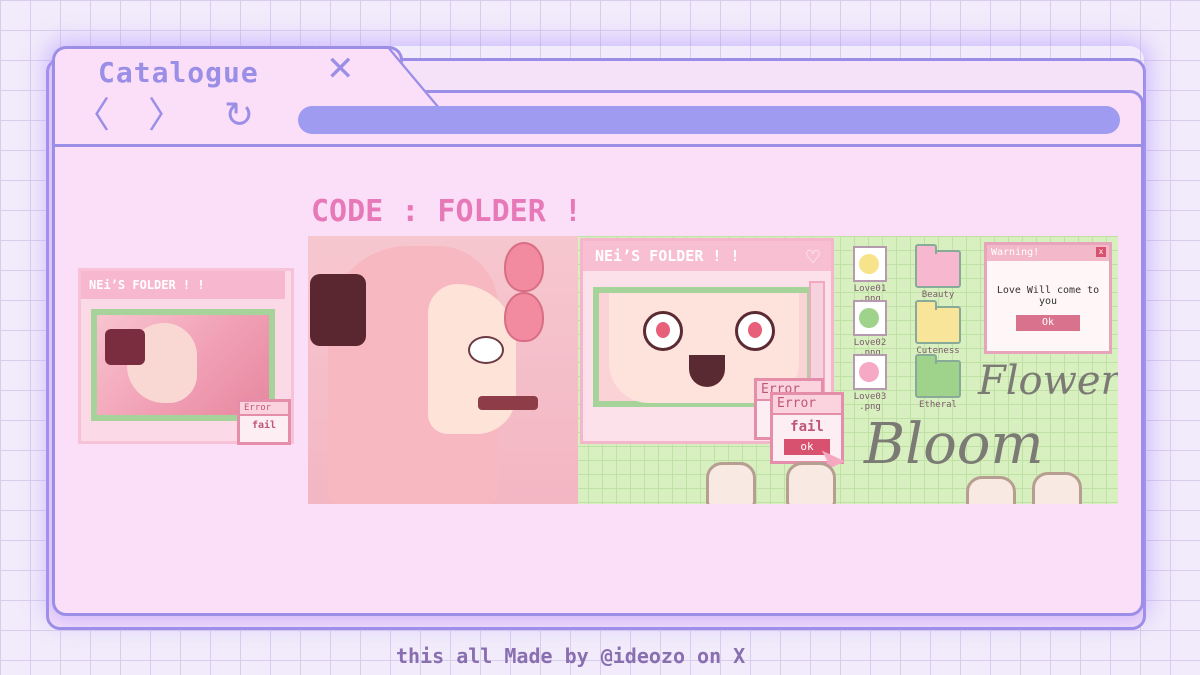 Image resolution: width=1200 pixels, height=675 pixels. What do you see at coordinates (812, 257) in the screenshot?
I see `heart-icon: ♡` at bounding box center [812, 257].